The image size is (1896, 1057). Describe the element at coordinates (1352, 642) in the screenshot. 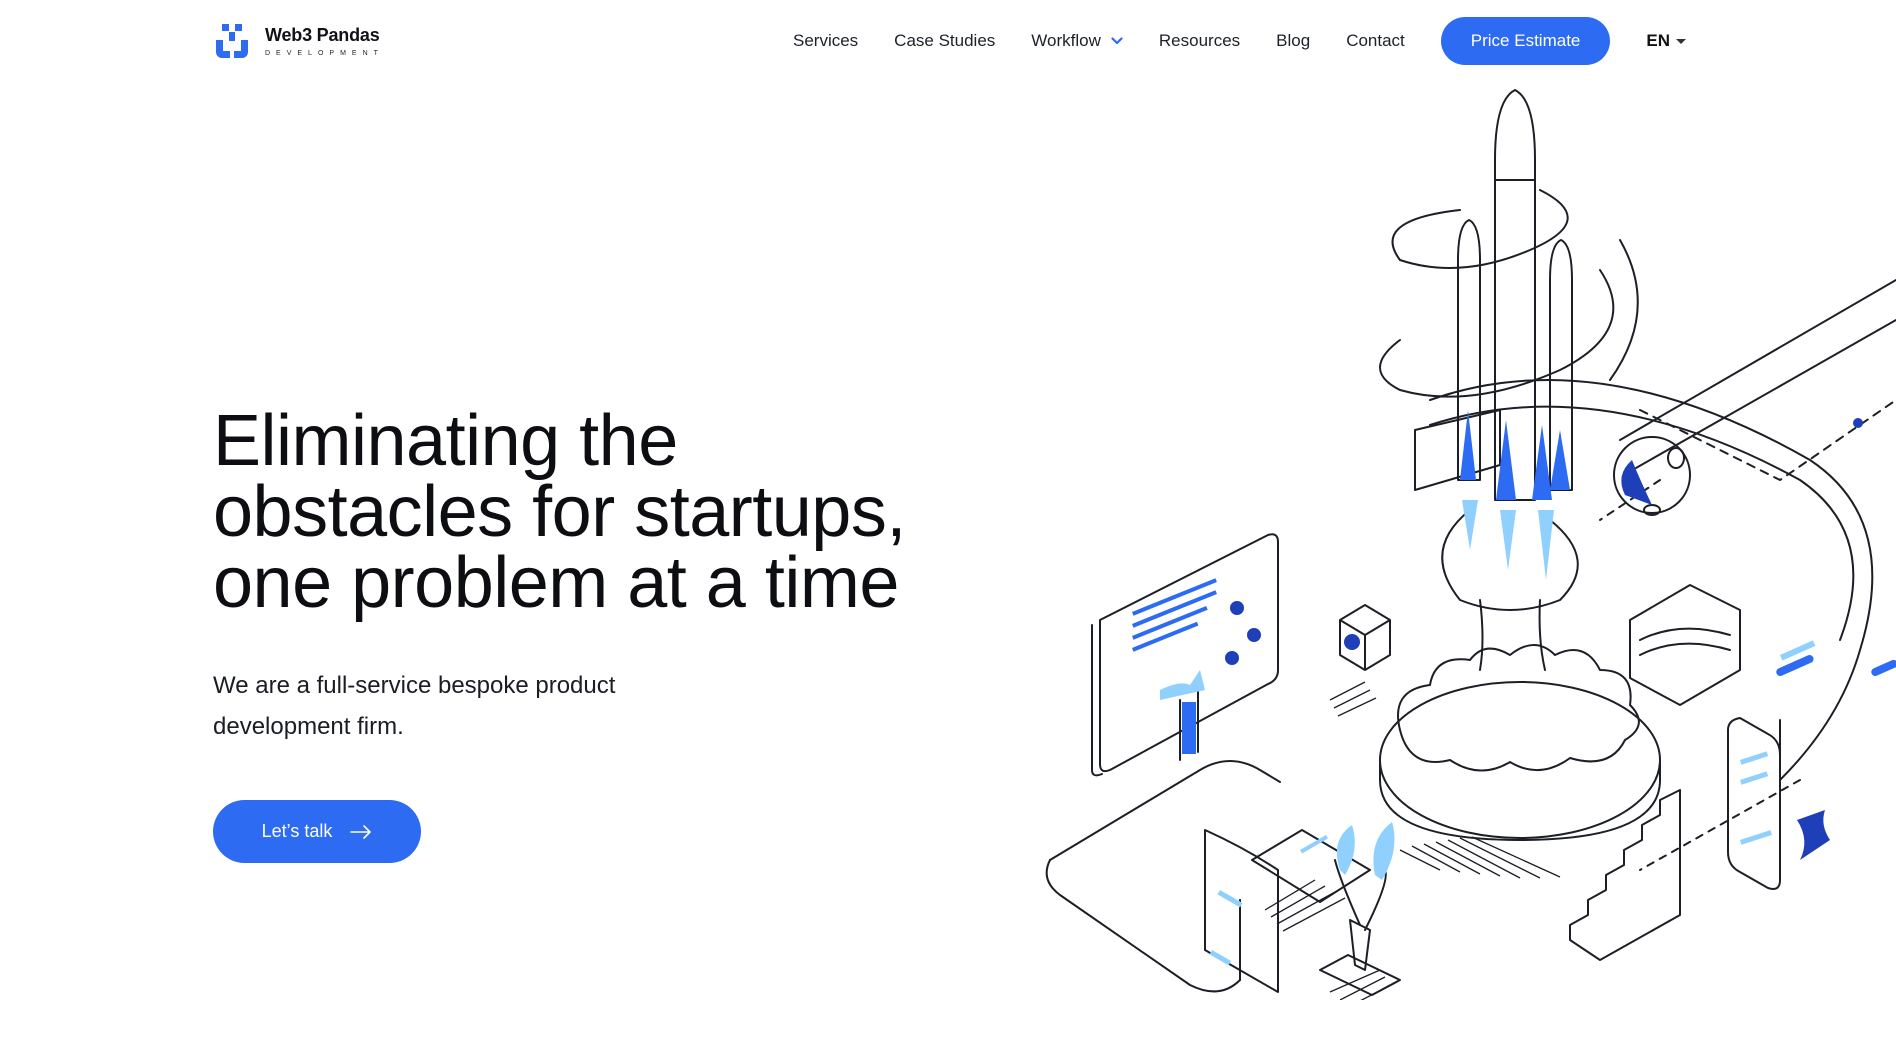

I see `cube-dot` at that location.